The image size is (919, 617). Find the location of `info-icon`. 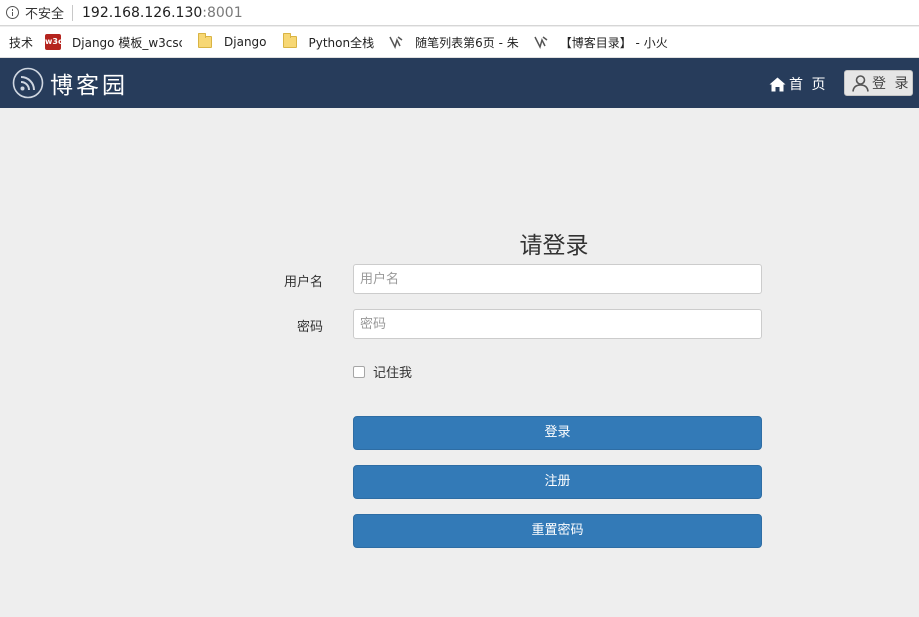

info-icon is located at coordinates (12, 12).